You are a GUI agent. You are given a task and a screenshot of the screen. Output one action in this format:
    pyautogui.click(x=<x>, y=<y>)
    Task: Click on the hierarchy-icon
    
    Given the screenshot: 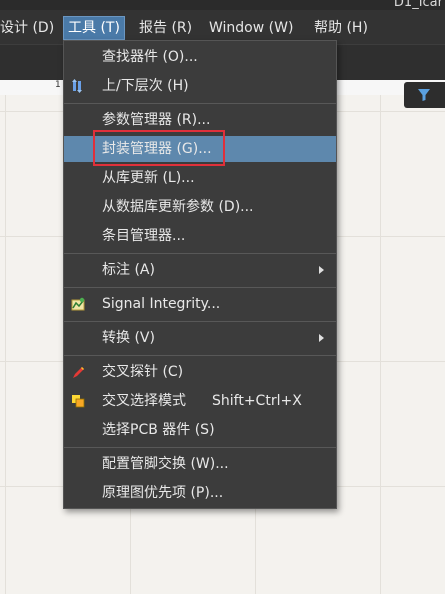 What is the action you would take?
    pyautogui.click(x=77, y=86)
    